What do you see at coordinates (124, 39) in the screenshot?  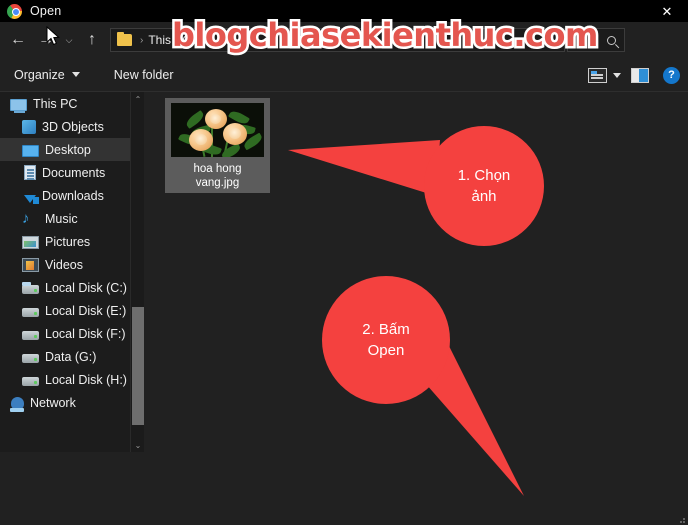 I see `folder-icon` at bounding box center [124, 39].